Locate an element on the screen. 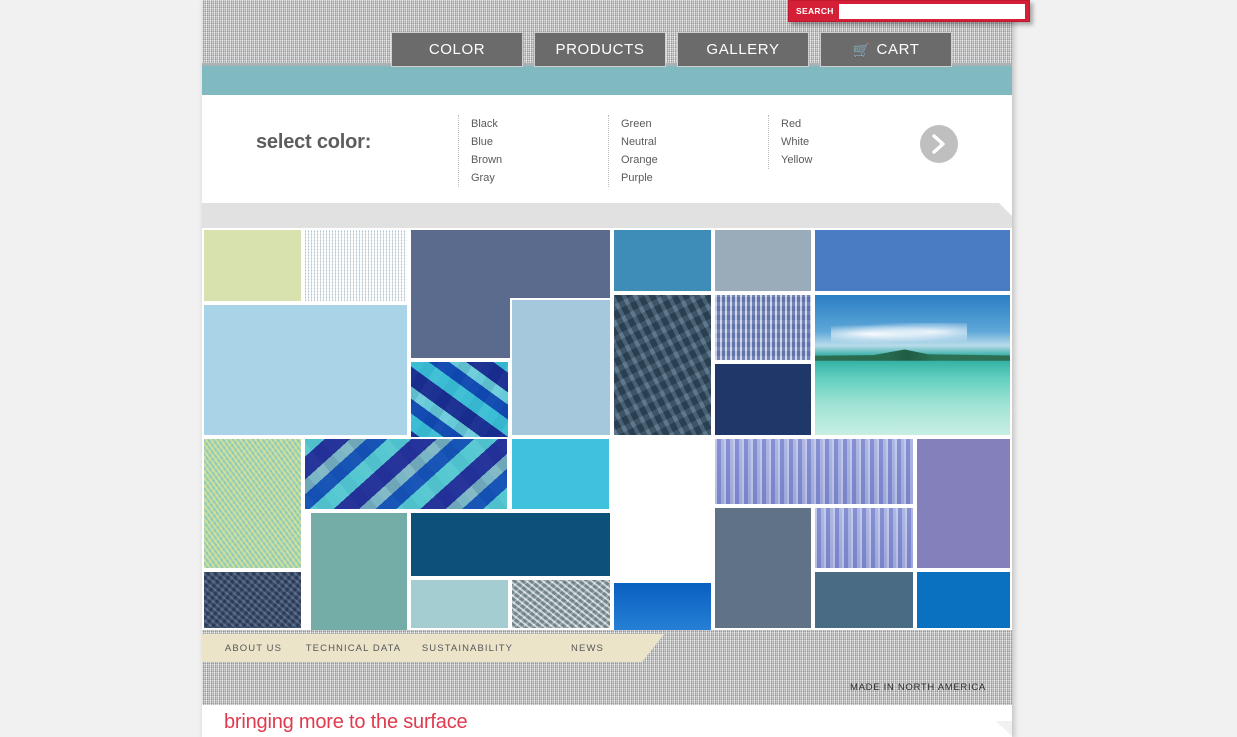  nav-cart-label: CART is located at coordinates (898, 49).